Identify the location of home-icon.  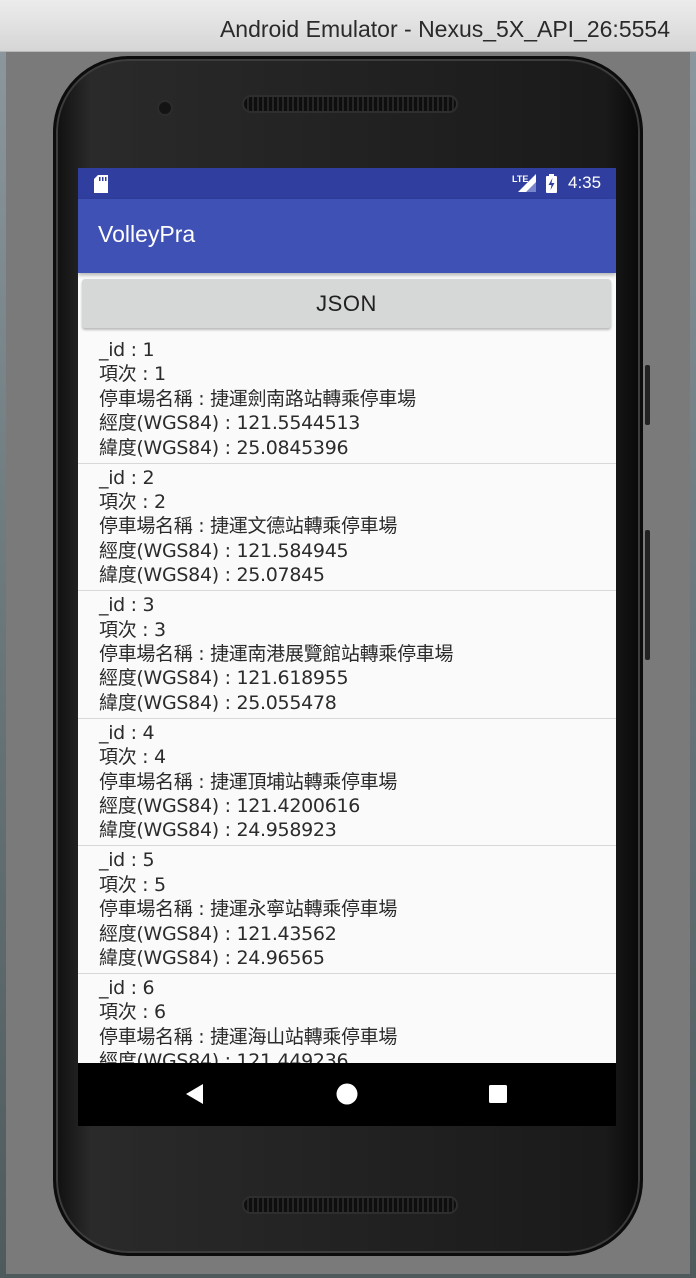
(347, 1094).